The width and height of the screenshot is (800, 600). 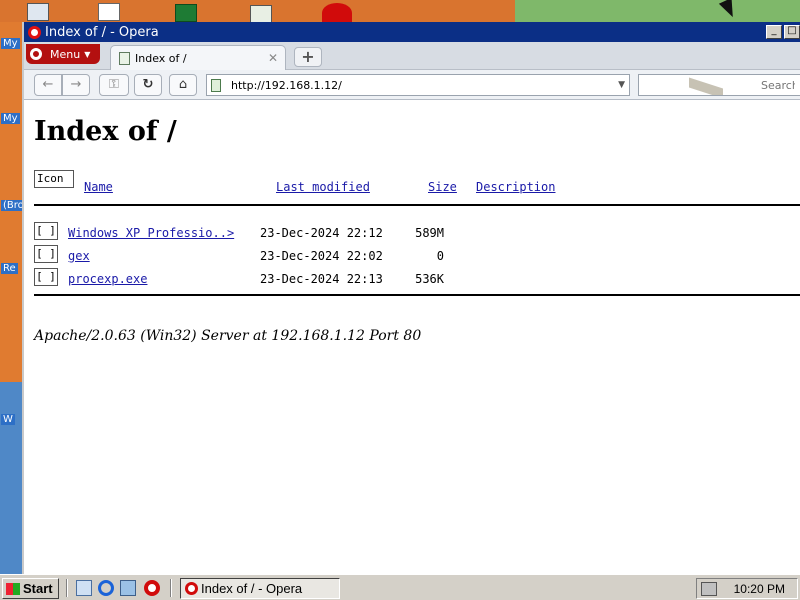 What do you see at coordinates (107, 279) in the screenshot?
I see `file-link: procexp.exe` at bounding box center [107, 279].